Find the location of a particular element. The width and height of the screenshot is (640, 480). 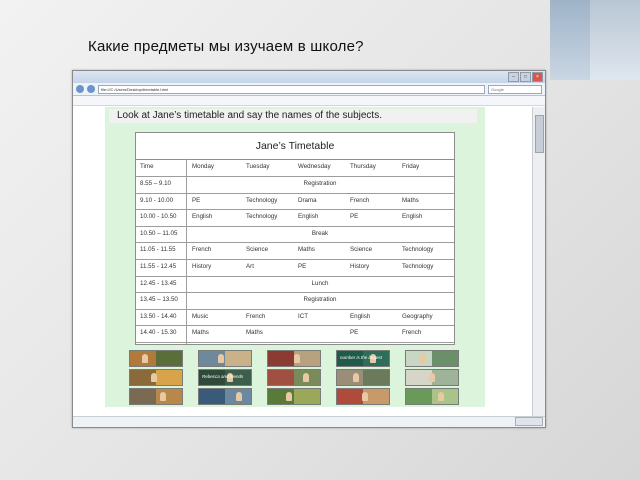

url-field: file:///C:/Users/Desktop/timetable.html is located at coordinates (291, 89).